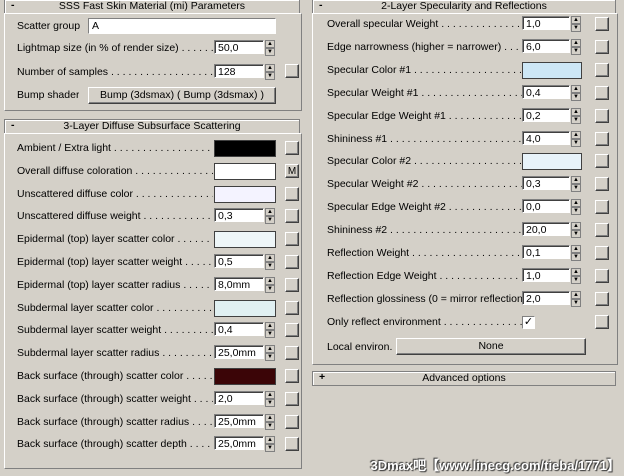 The image size is (624, 476). I want to click on back-depth-map-button, so click(292, 444).